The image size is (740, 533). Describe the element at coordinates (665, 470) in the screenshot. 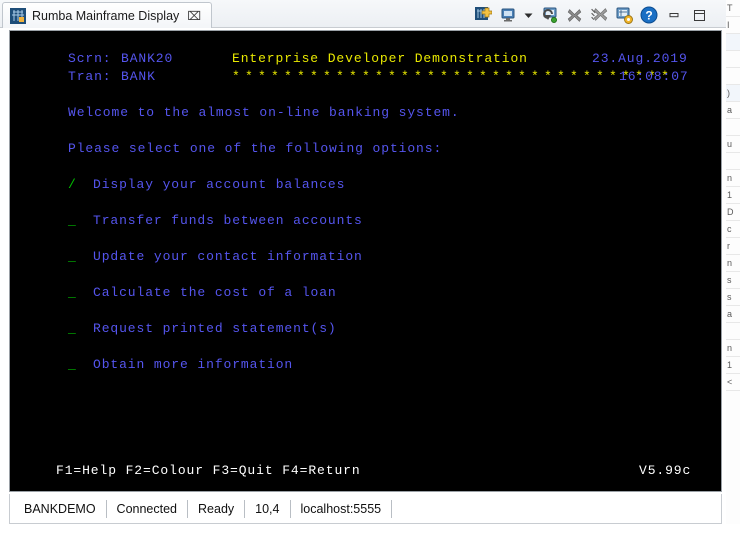

I see `version-label: V5.99c` at that location.